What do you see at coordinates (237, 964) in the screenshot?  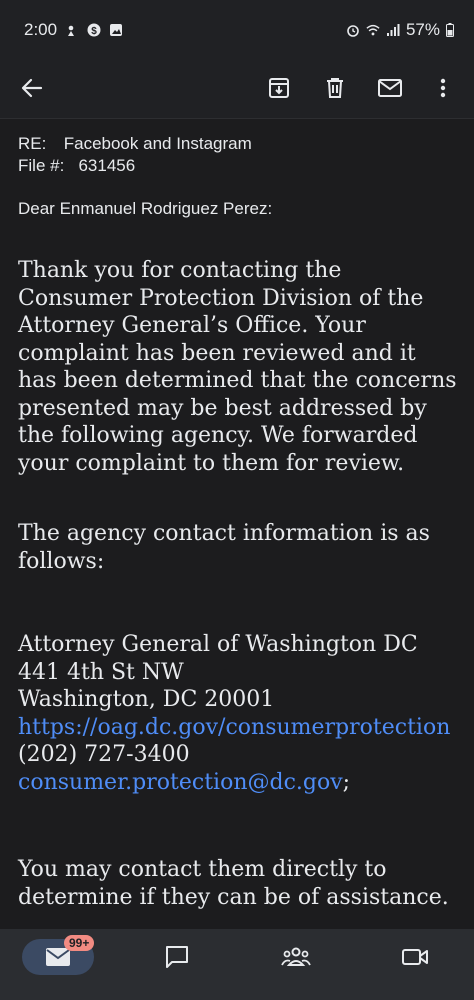 I see `bottom-navigation: 99+` at bounding box center [237, 964].